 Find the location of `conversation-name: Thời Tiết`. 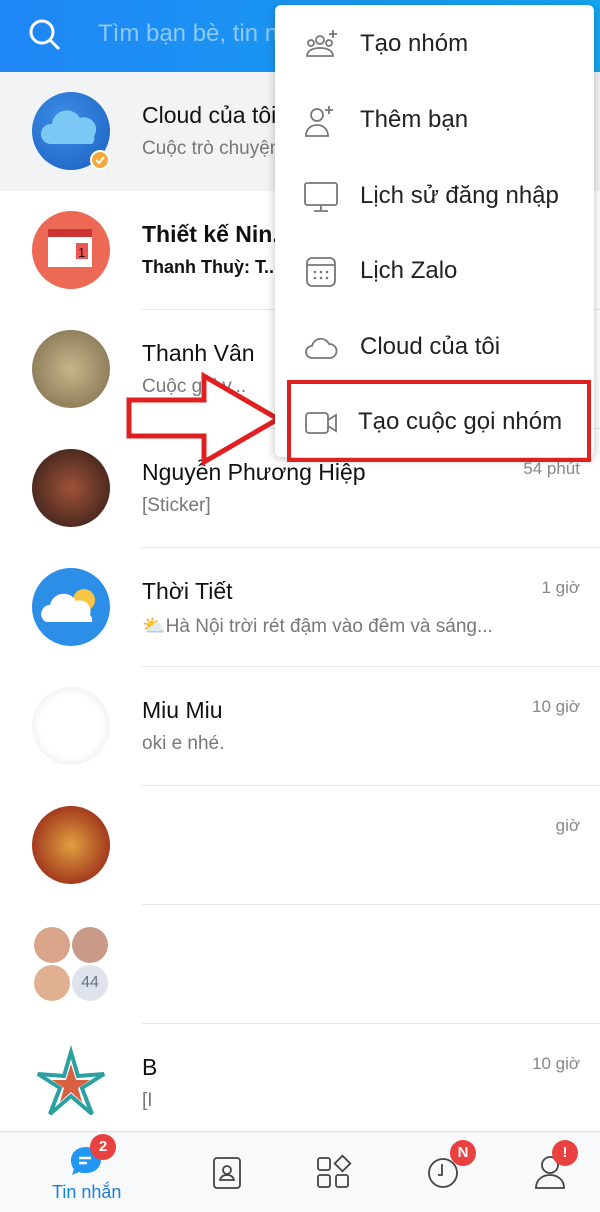

conversation-name: Thời Tiết is located at coordinates (187, 591).